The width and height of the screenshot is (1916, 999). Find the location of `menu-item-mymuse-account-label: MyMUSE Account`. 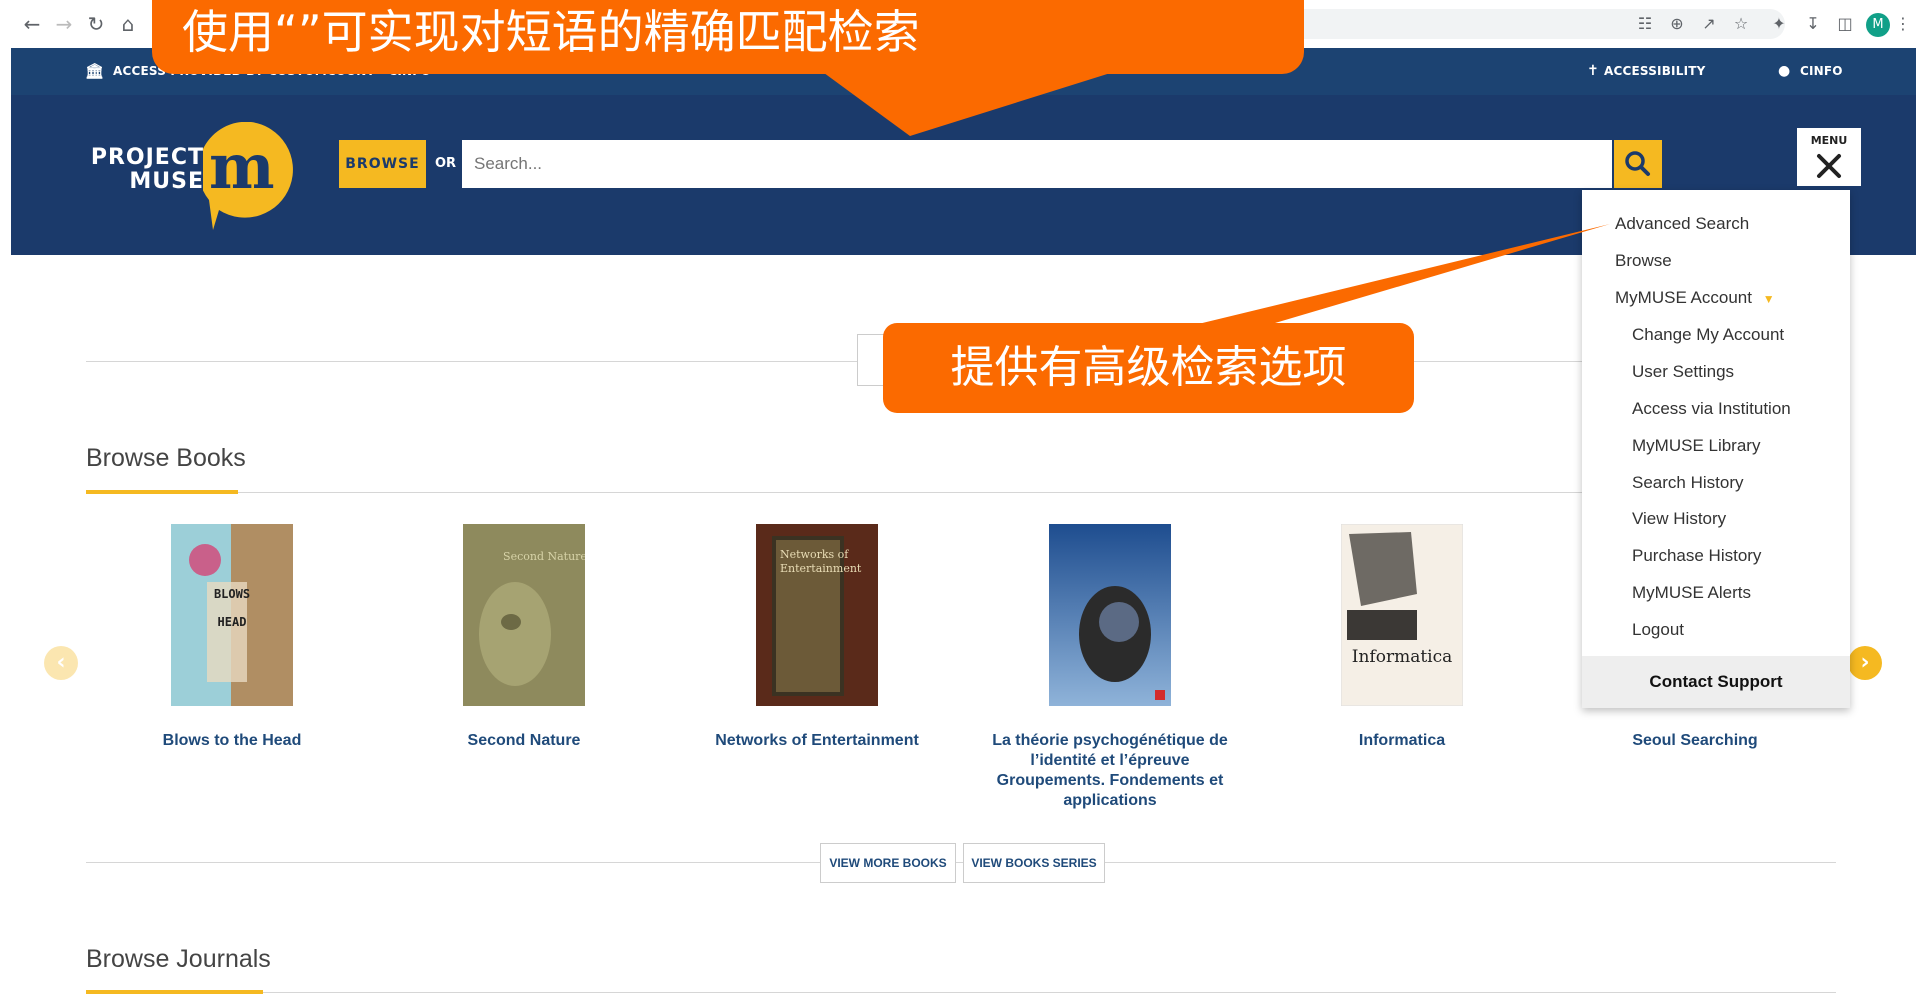

menu-item-mymuse-account-label: MyMUSE Account is located at coordinates (1683, 297).